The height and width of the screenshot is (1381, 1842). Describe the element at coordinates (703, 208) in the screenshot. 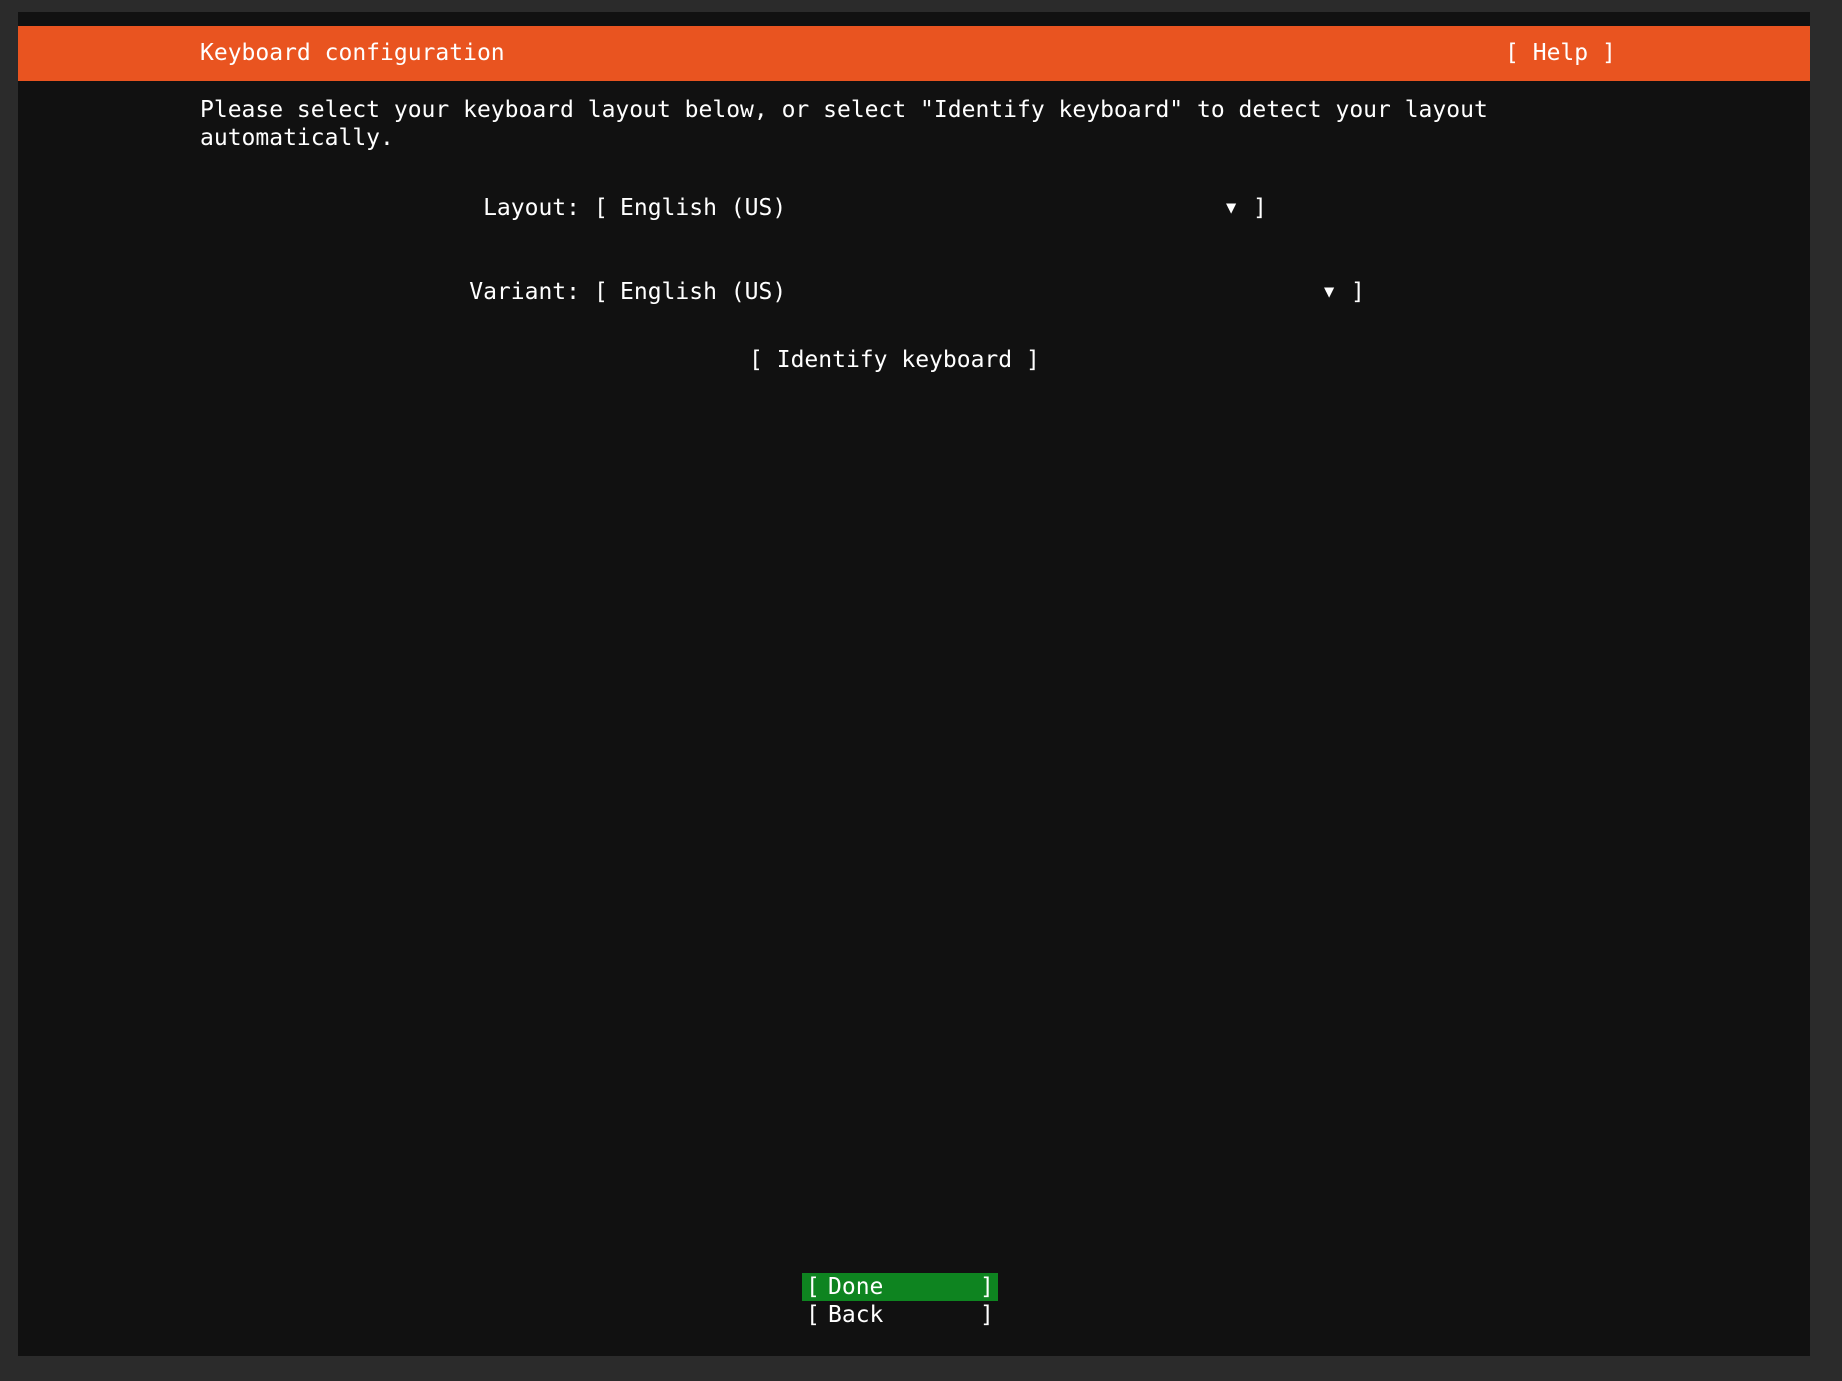

I see `layout-value: English (US)` at that location.